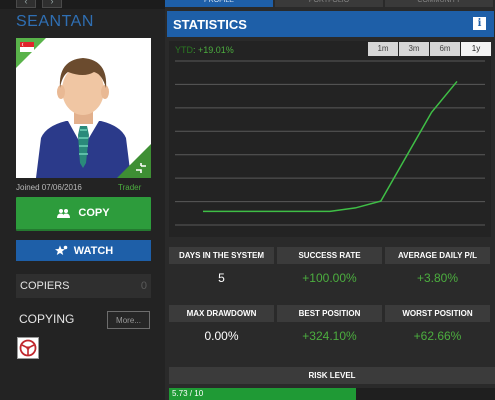 This screenshot has height=400, width=495. What do you see at coordinates (188, 393) in the screenshot?
I see `risk-level-value: 5.73 / 10` at bounding box center [188, 393].